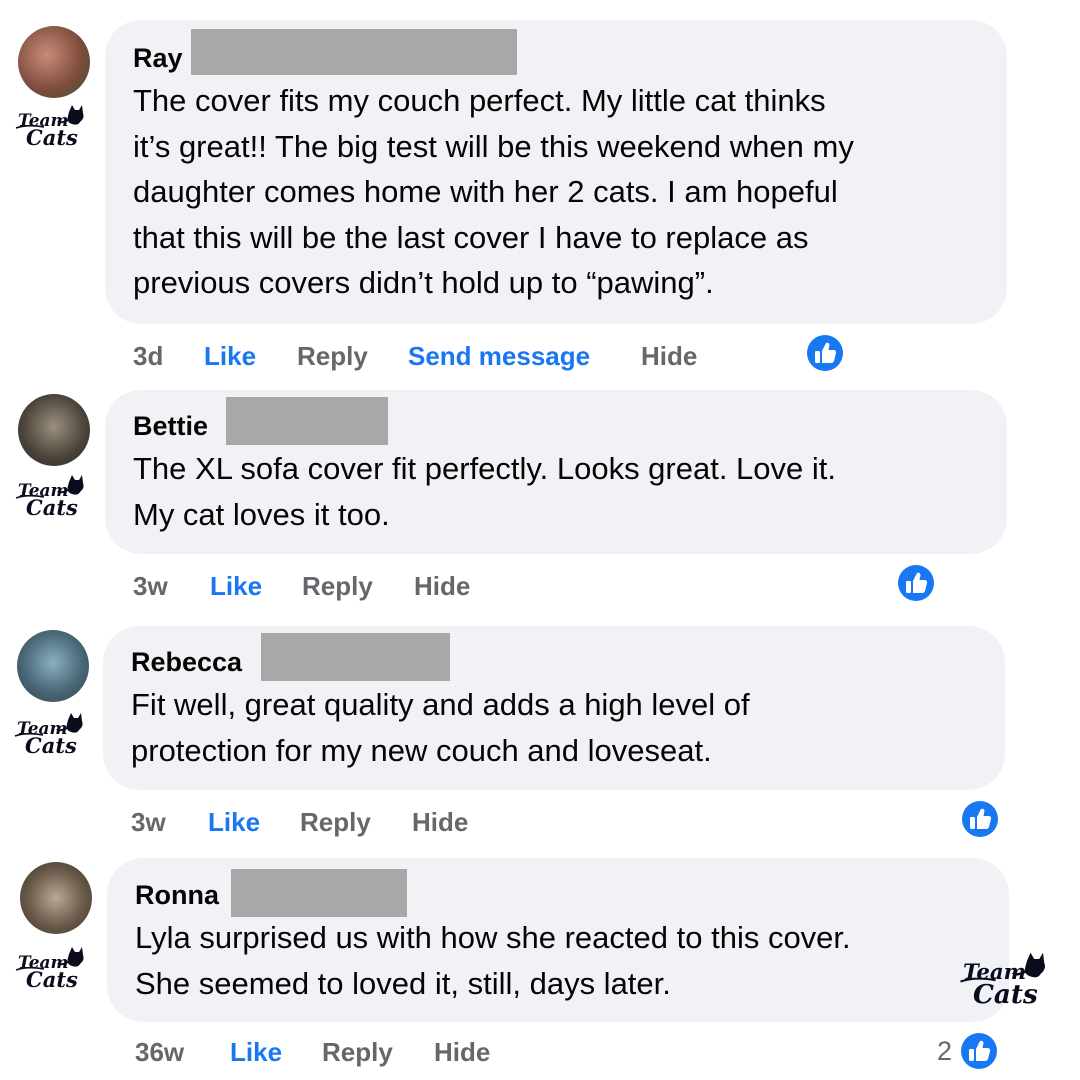  I want to click on timestamp: 36w, so click(159, 1052).